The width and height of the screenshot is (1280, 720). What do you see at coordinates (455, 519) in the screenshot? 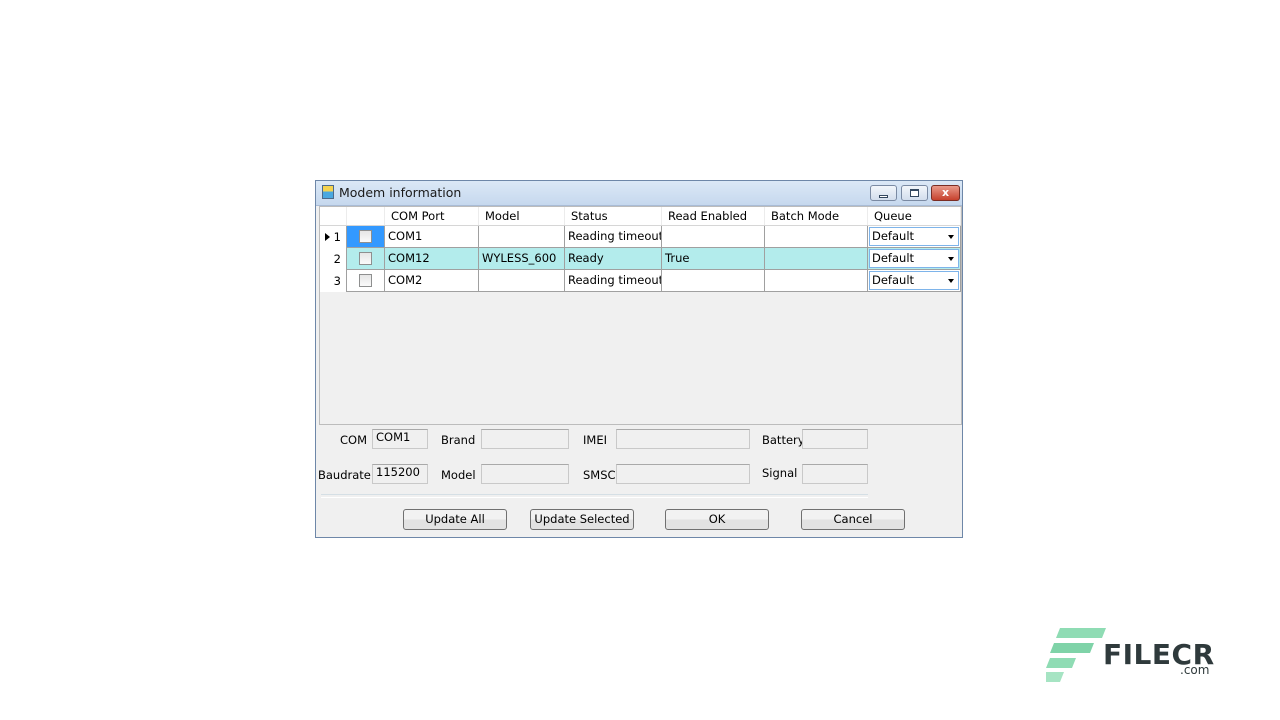
I see `update-all-button: Update All` at bounding box center [455, 519].